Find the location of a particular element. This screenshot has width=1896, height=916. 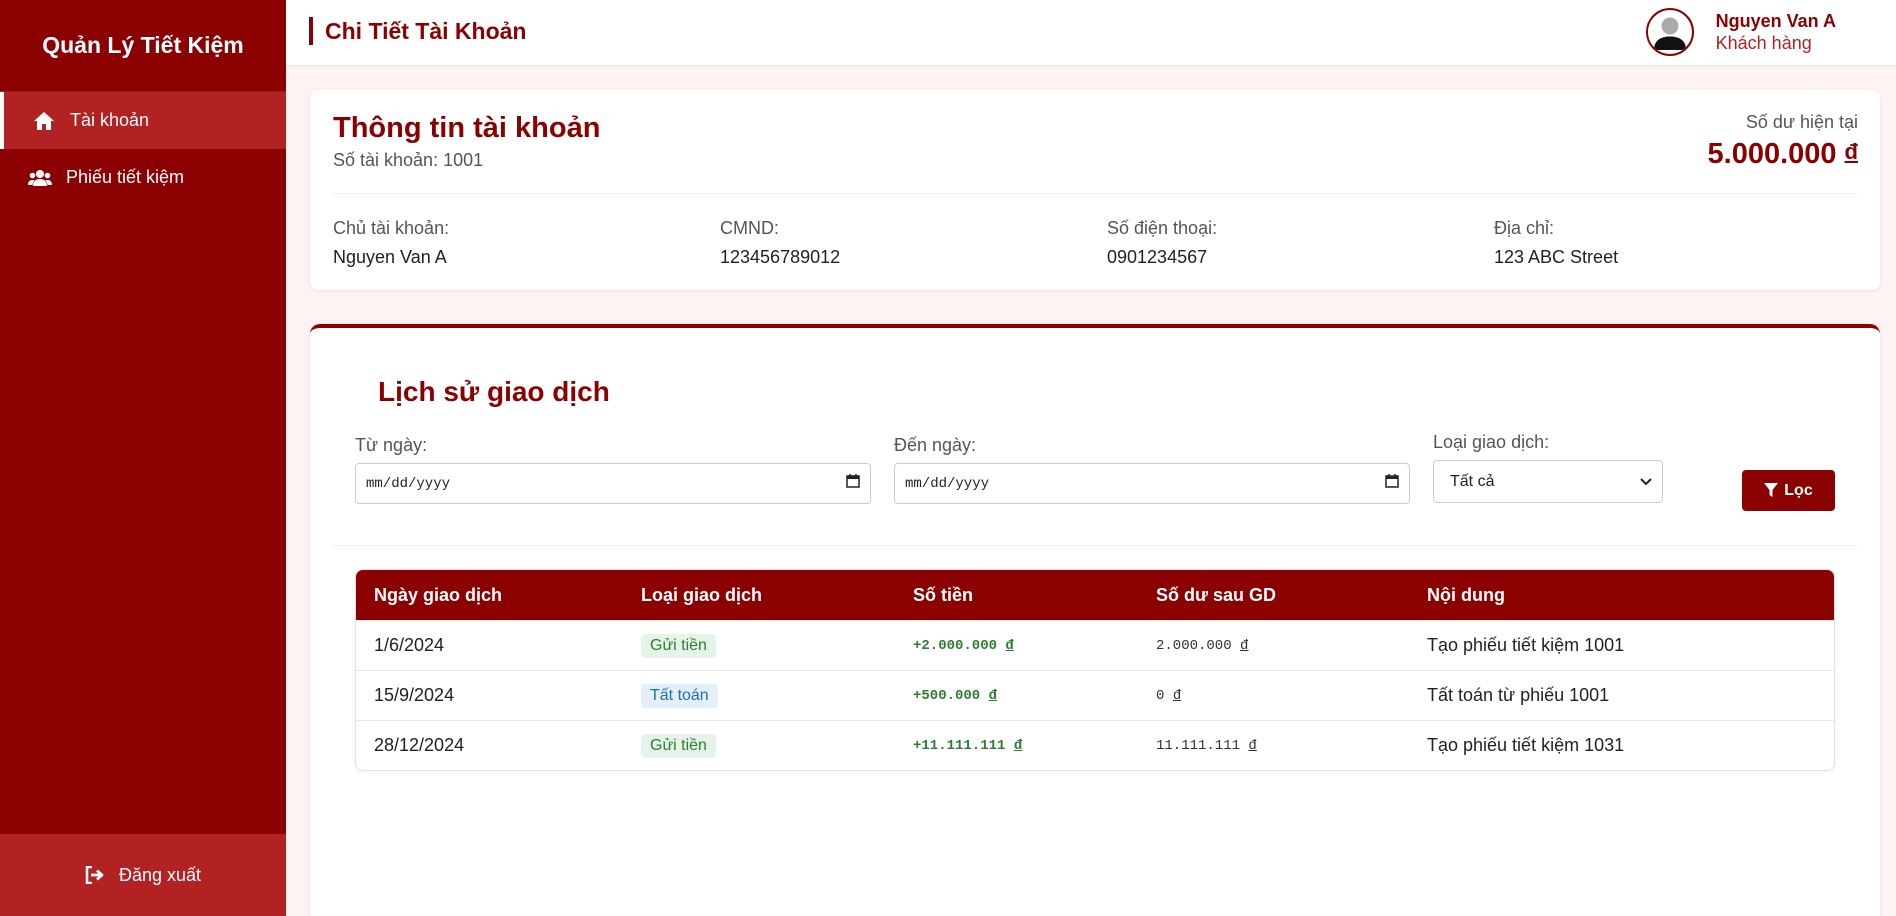

amount-value: +2.000.000 is located at coordinates (955, 645).